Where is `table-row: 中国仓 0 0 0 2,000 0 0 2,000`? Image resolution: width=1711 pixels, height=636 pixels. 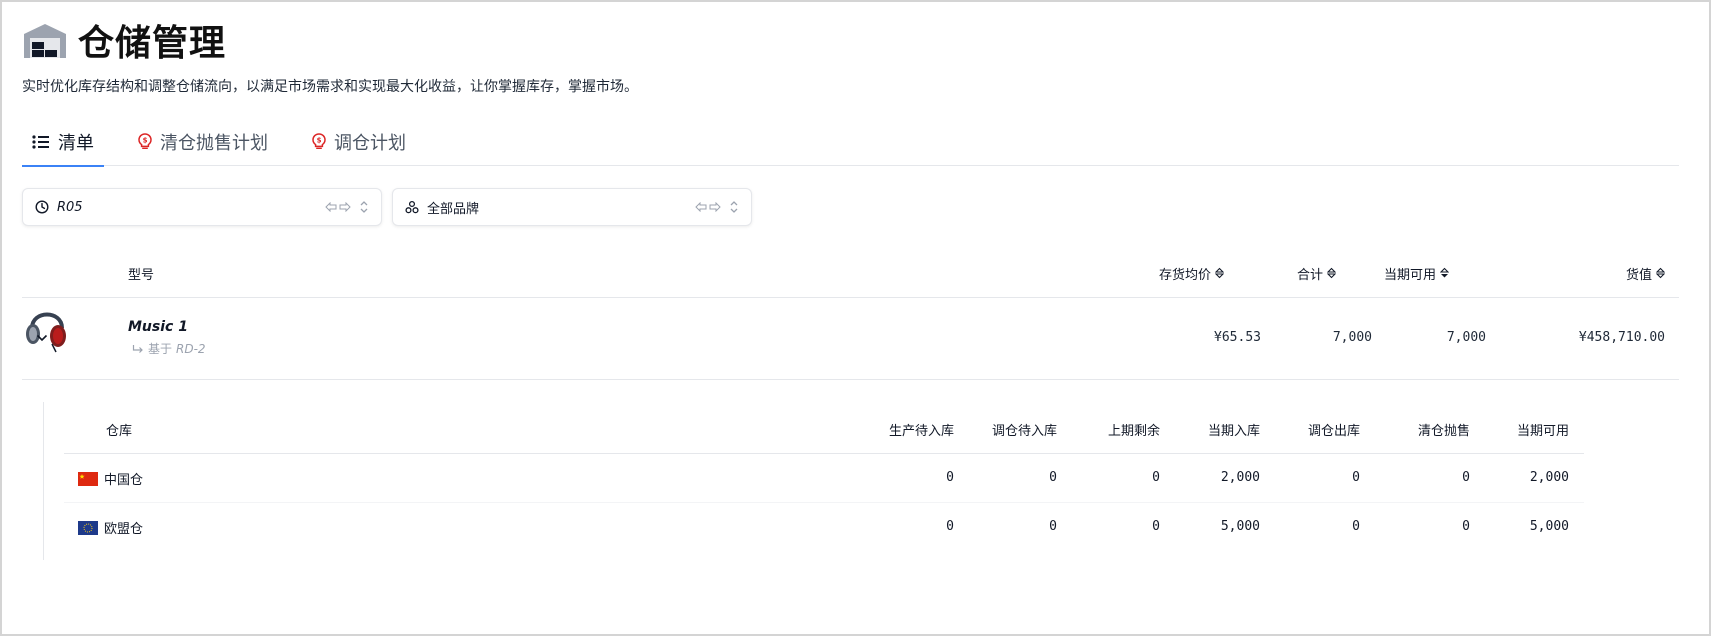 table-row: 中国仓 0 0 0 2,000 0 0 2,000 is located at coordinates (824, 478).